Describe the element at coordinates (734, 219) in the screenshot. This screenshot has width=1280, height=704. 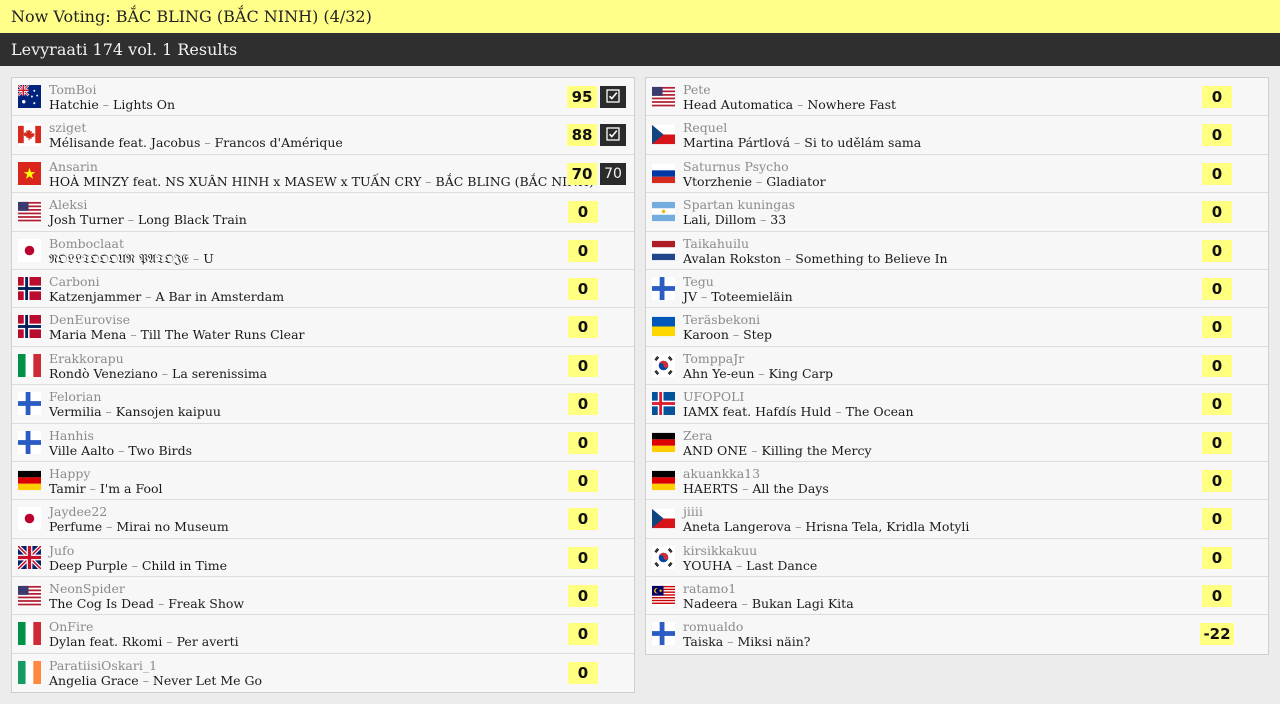
I see `song-line: Lali, Dillom – 33` at that location.